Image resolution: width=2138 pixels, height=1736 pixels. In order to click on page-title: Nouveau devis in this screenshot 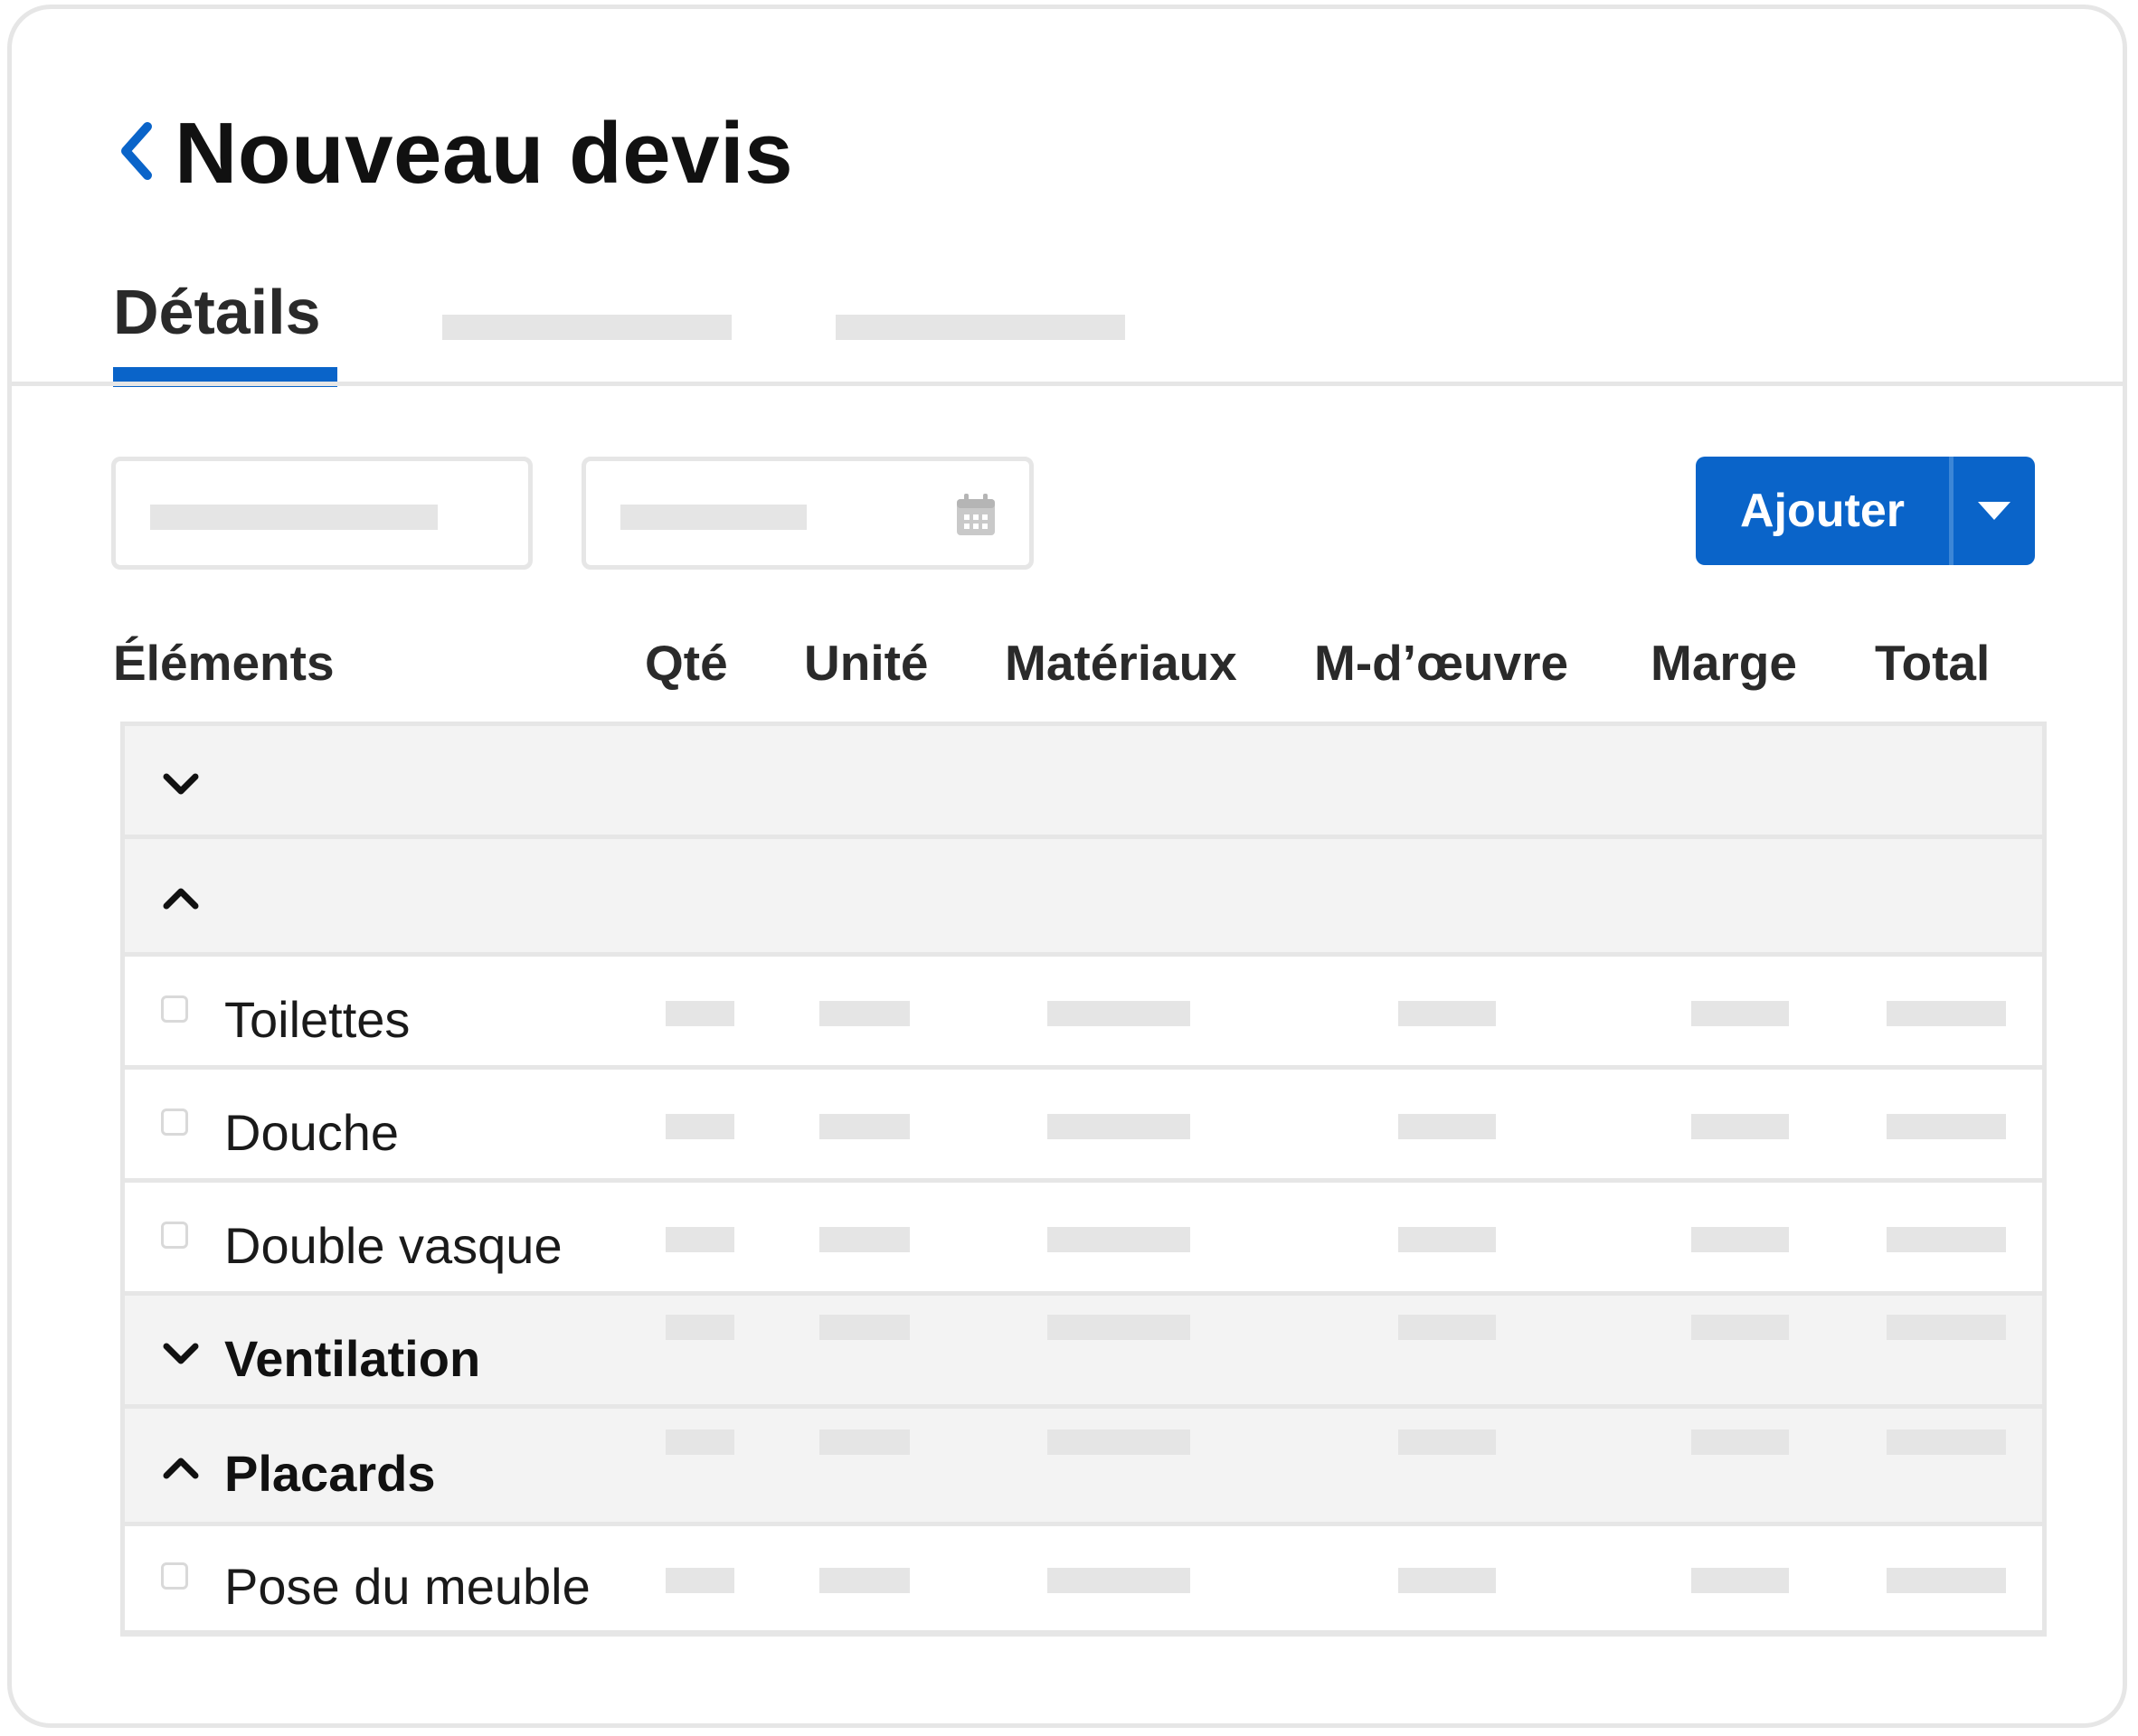, I will do `click(485, 153)`.